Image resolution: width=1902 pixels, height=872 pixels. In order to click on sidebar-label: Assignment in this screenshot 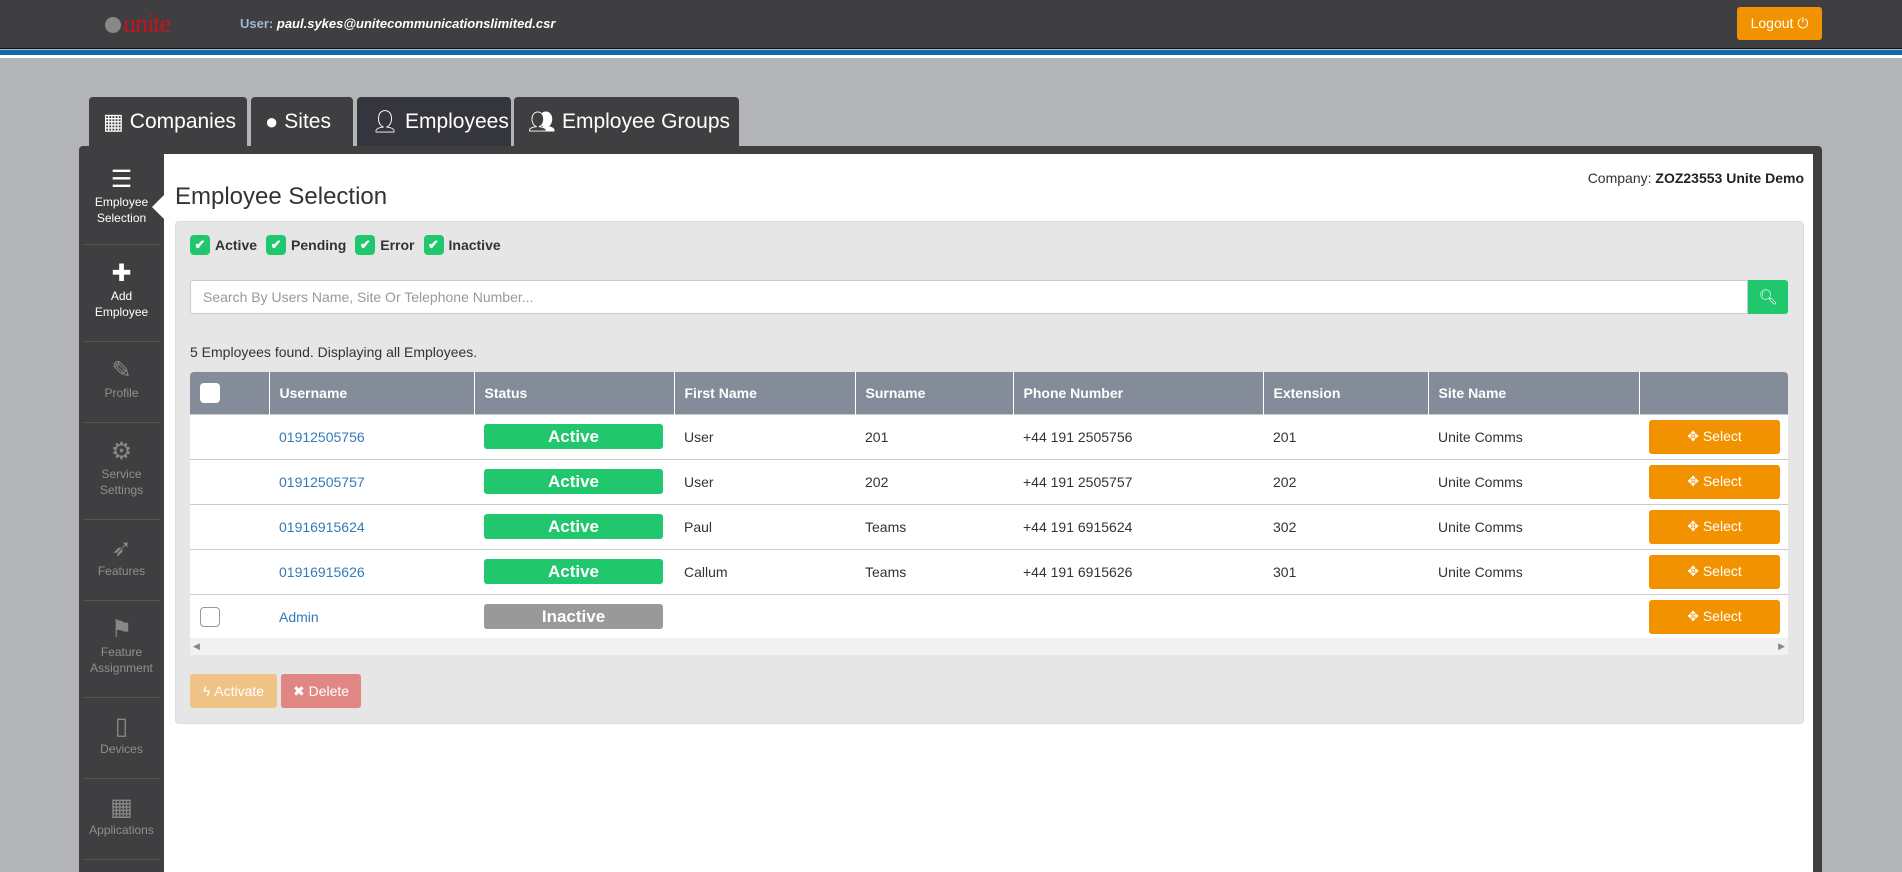, I will do `click(121, 668)`.